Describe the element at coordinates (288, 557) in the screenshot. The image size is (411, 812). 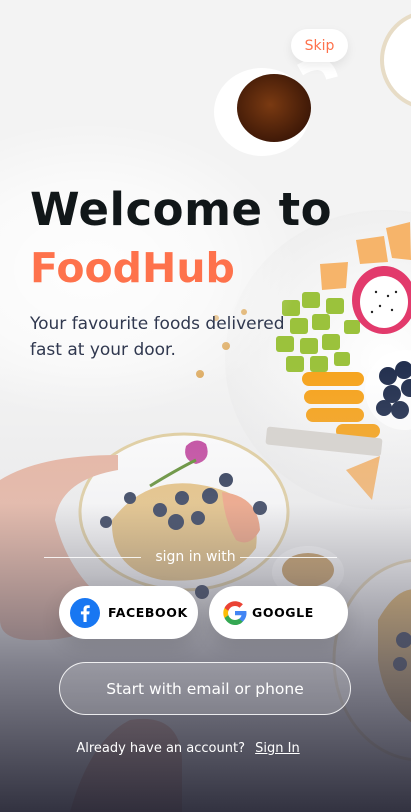
I see `divider-right` at that location.